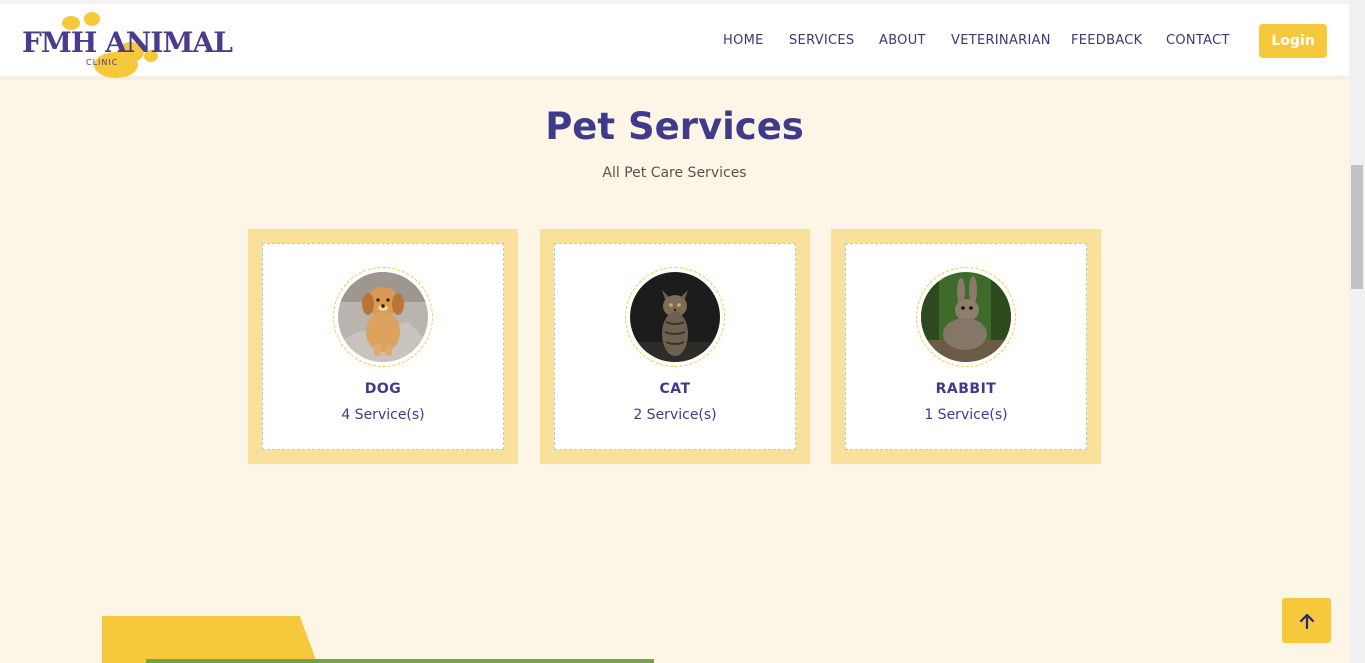  I want to click on service-card-rabbit: RABBIT 1 Service(s), so click(966, 346).